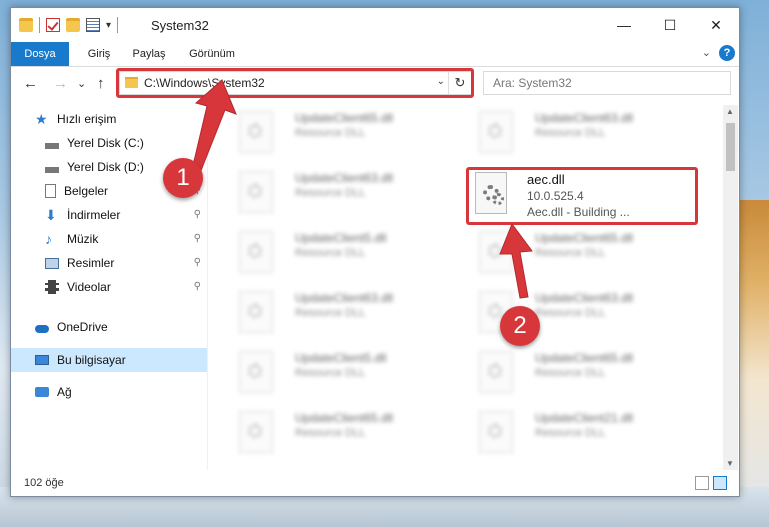 This screenshot has width=769, height=527. Describe the element at coordinates (60, 83) in the screenshot. I see `forward-arrow-icon: →` at that location.